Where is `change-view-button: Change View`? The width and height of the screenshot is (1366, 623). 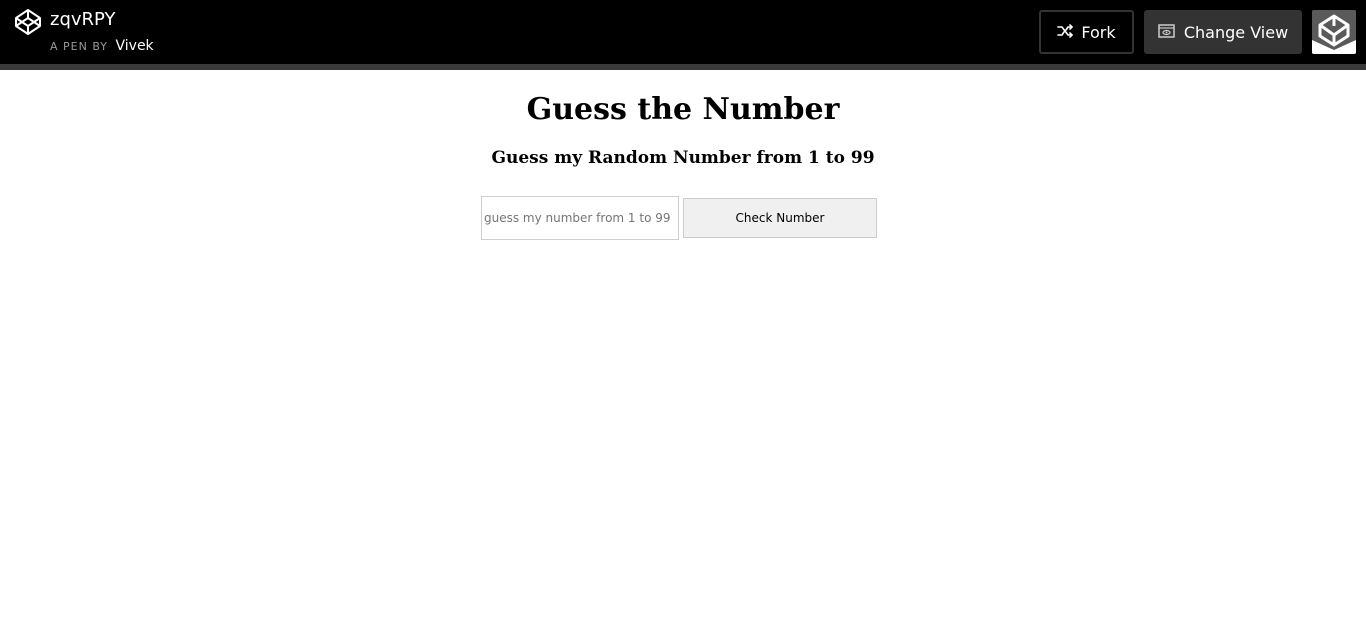
change-view-button: Change View is located at coordinates (1223, 32).